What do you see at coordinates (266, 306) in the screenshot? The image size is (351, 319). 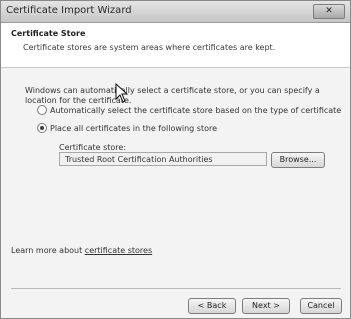 I see `next-button: Next >` at bounding box center [266, 306].